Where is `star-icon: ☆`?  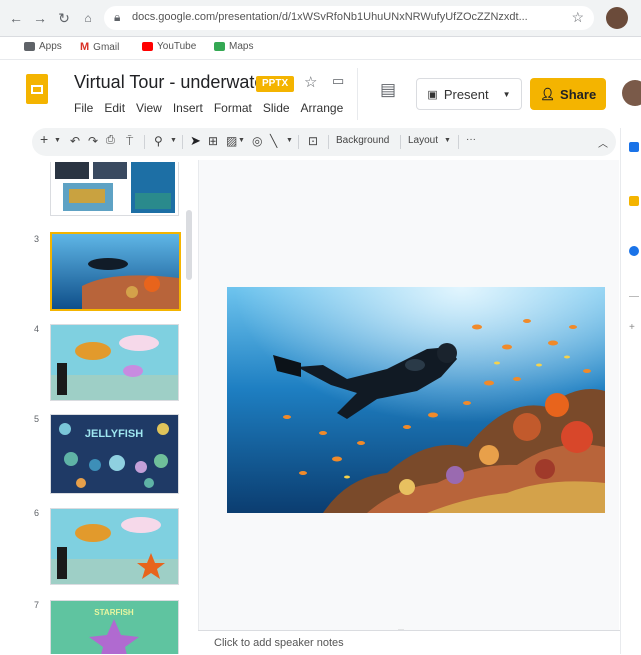
star-icon: ☆ is located at coordinates (310, 82).